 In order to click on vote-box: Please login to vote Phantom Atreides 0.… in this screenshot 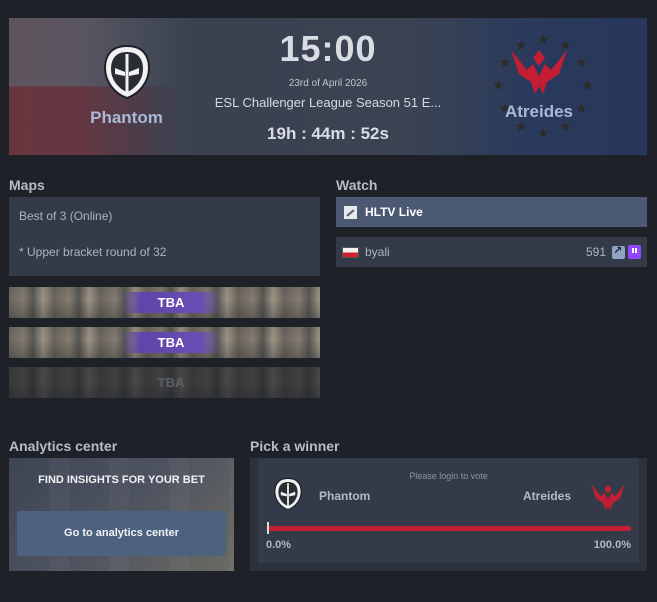, I will do `click(448, 510)`.